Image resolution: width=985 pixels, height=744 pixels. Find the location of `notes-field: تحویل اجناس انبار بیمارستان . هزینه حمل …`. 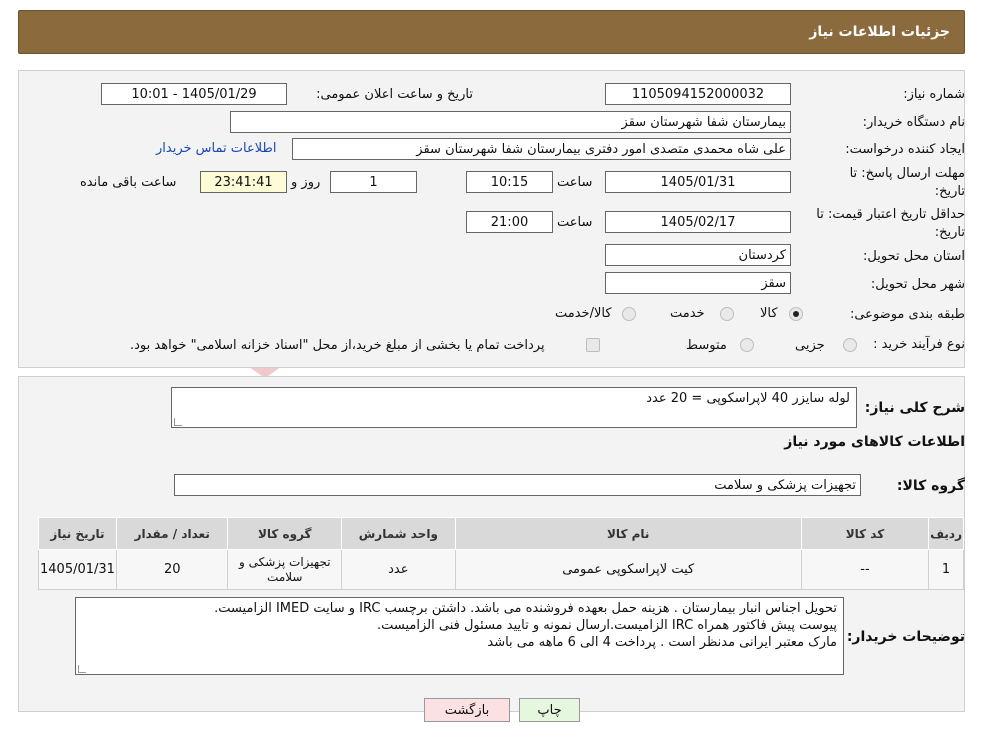

notes-field: تحویل اجناس انبار بیمارستان . هزینه حمل … is located at coordinates (459, 636).